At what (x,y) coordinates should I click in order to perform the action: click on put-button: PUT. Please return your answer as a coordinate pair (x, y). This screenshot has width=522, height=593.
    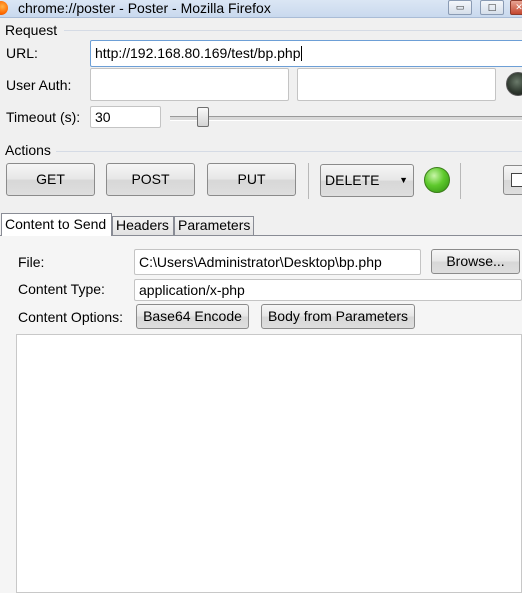
    Looking at the image, I should click on (251, 179).